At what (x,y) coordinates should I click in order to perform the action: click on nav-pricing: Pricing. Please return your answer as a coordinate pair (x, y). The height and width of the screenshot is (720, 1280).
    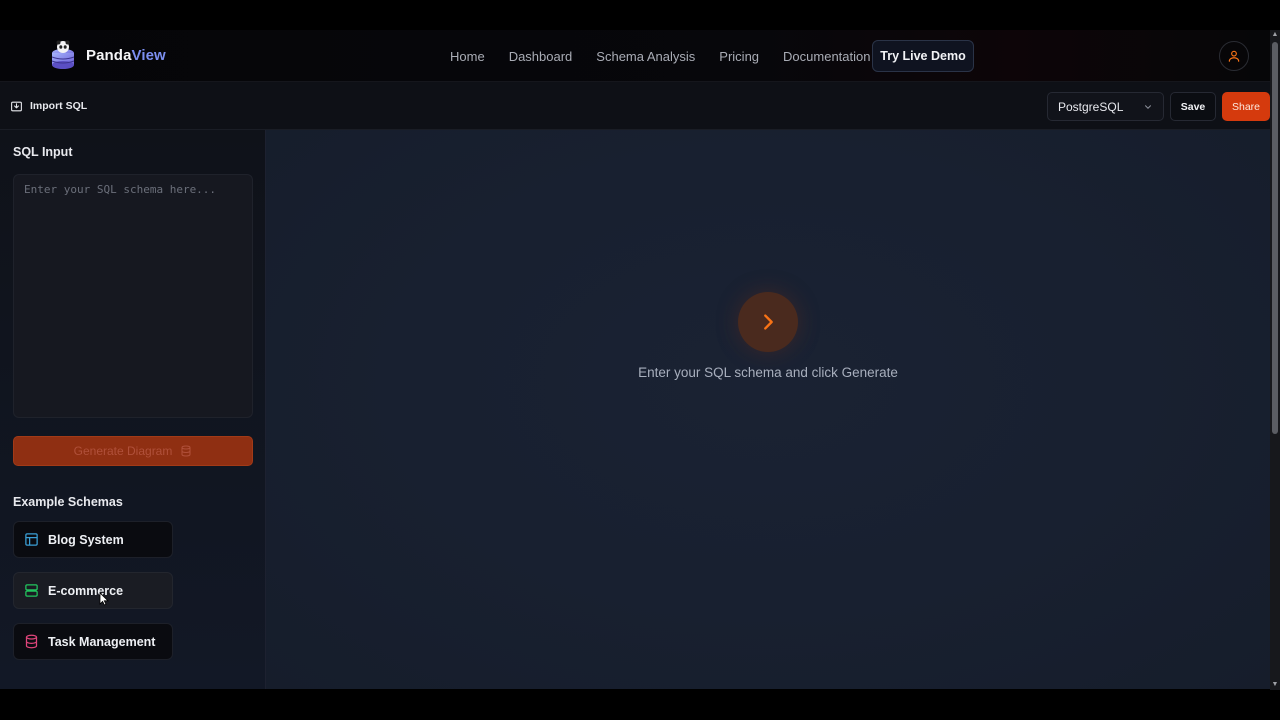
    Looking at the image, I should click on (739, 56).